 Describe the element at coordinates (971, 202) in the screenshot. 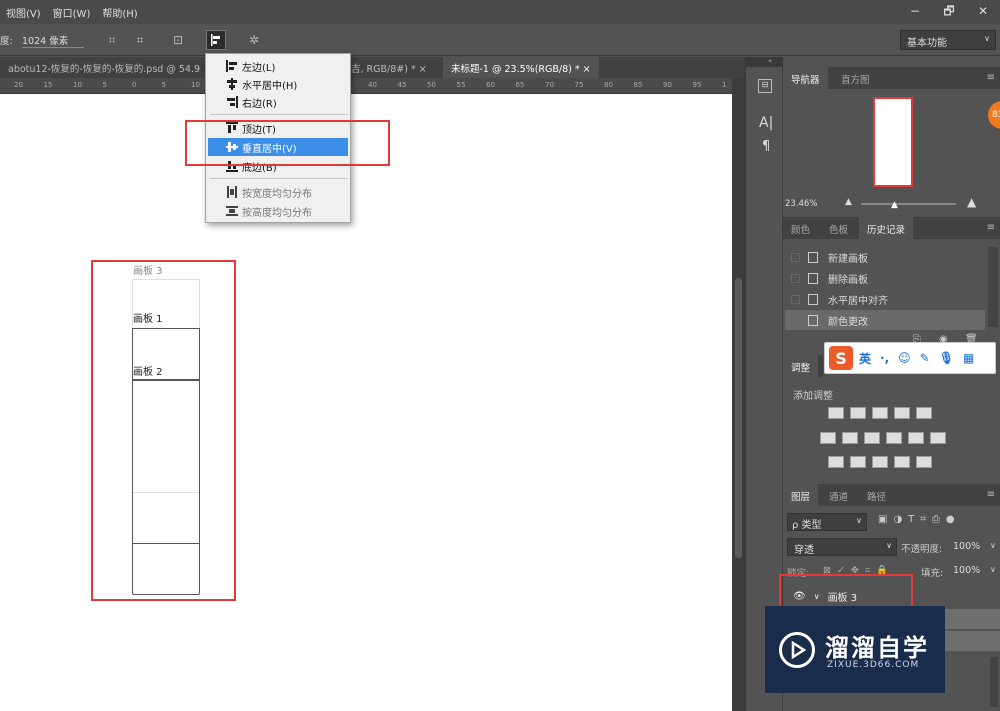

I see `zoom-in-icon: ▲` at that location.